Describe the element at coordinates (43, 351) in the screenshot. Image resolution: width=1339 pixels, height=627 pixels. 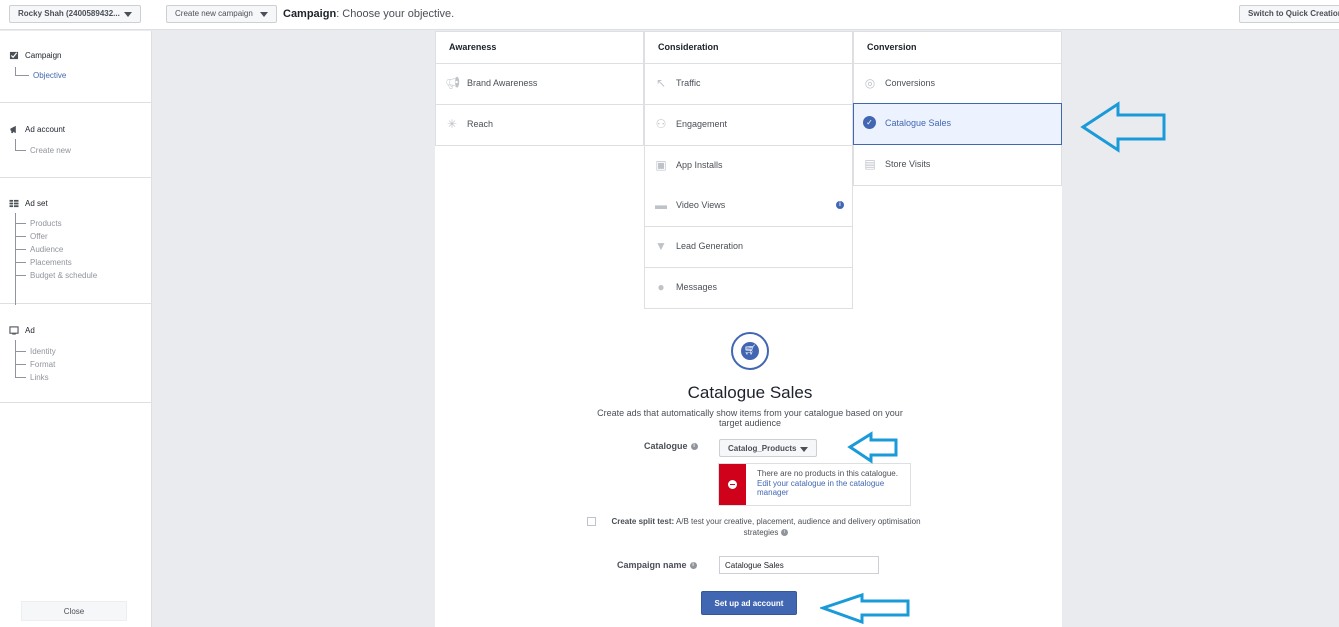
I see `sidebar-item-identity: Identity` at that location.